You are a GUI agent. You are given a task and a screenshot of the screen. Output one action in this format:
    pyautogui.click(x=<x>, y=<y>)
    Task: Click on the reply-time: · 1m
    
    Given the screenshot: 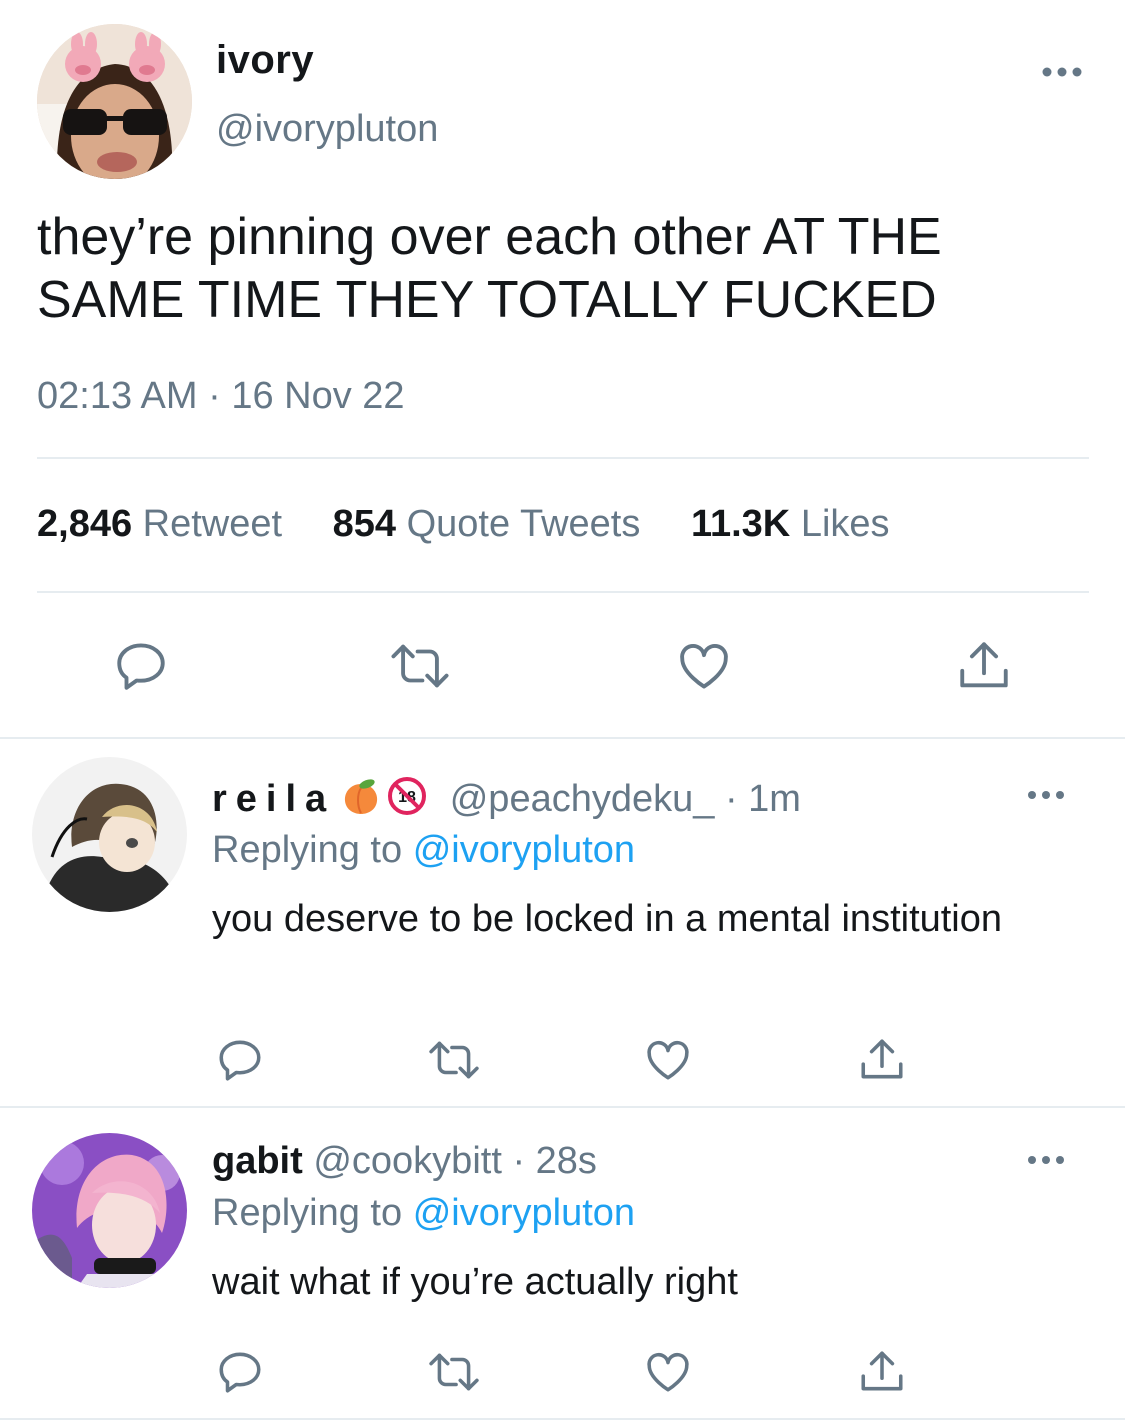 What is the action you would take?
    pyautogui.click(x=763, y=799)
    